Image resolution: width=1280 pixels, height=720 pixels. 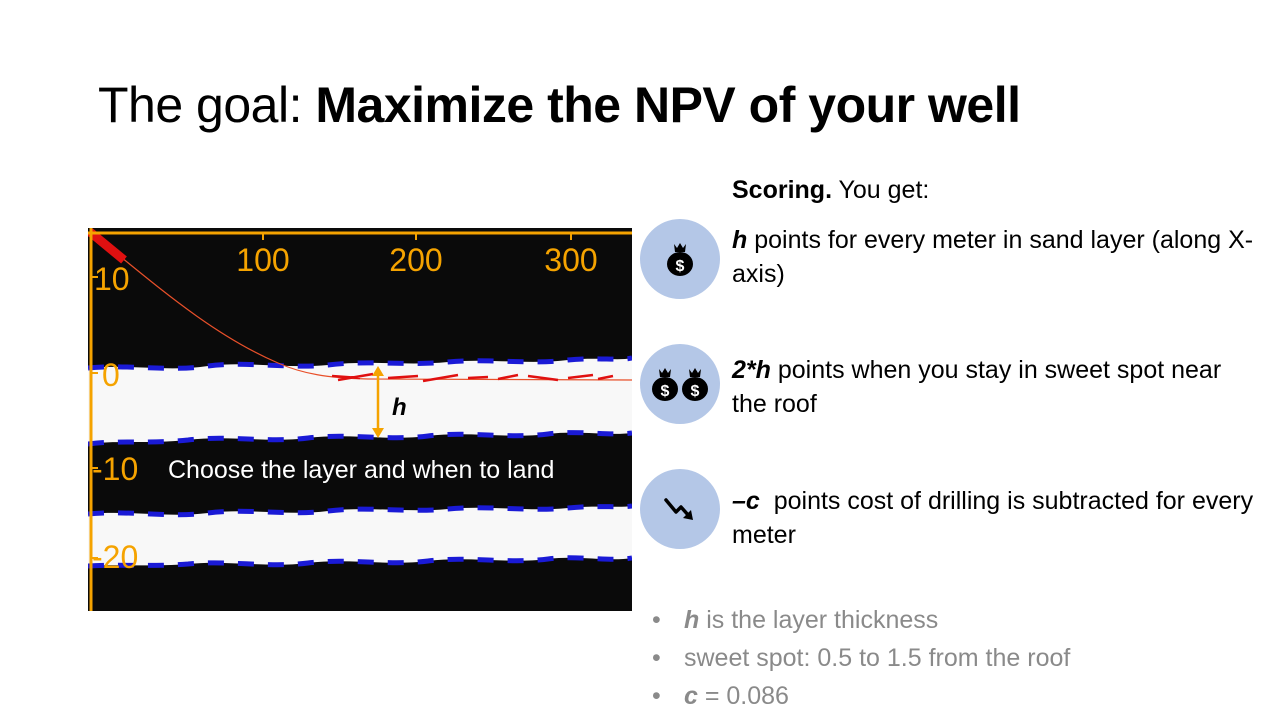 What do you see at coordinates (877, 658) in the screenshot?
I see `note-text: sweet spot: 0.5 to 1.5 from the roof` at bounding box center [877, 658].